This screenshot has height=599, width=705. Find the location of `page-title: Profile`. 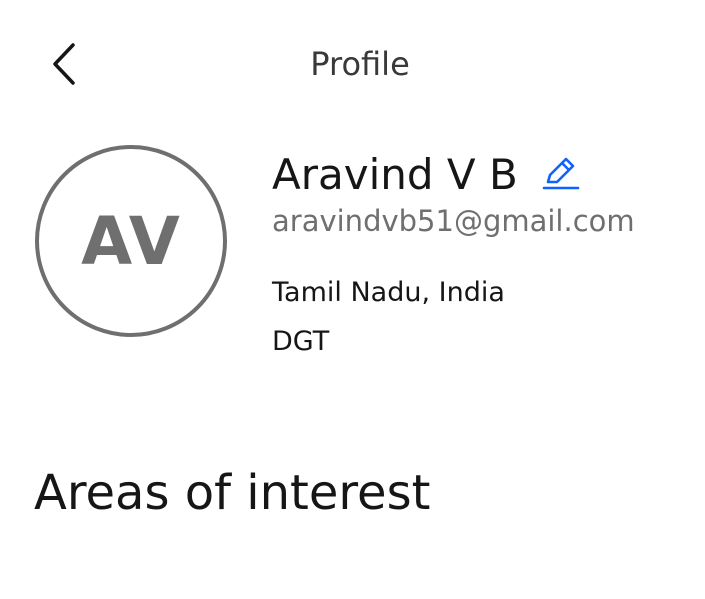

page-title: Profile is located at coordinates (360, 64).